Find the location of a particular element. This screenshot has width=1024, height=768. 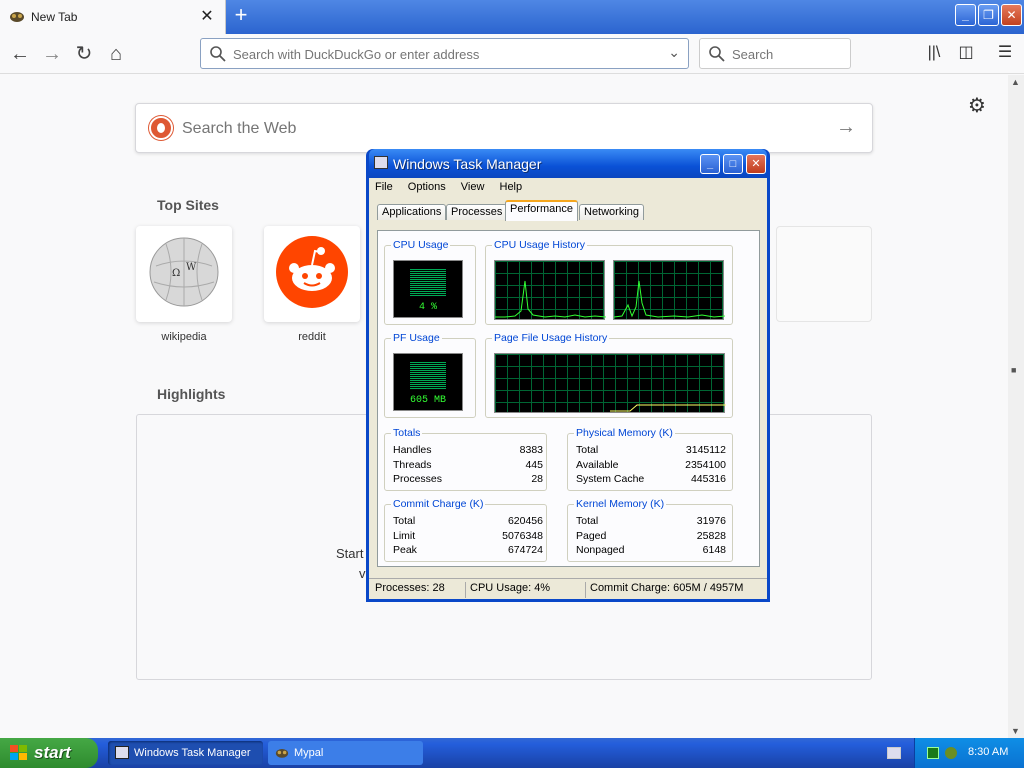

url-bar: ⌄ is located at coordinates (444, 53).